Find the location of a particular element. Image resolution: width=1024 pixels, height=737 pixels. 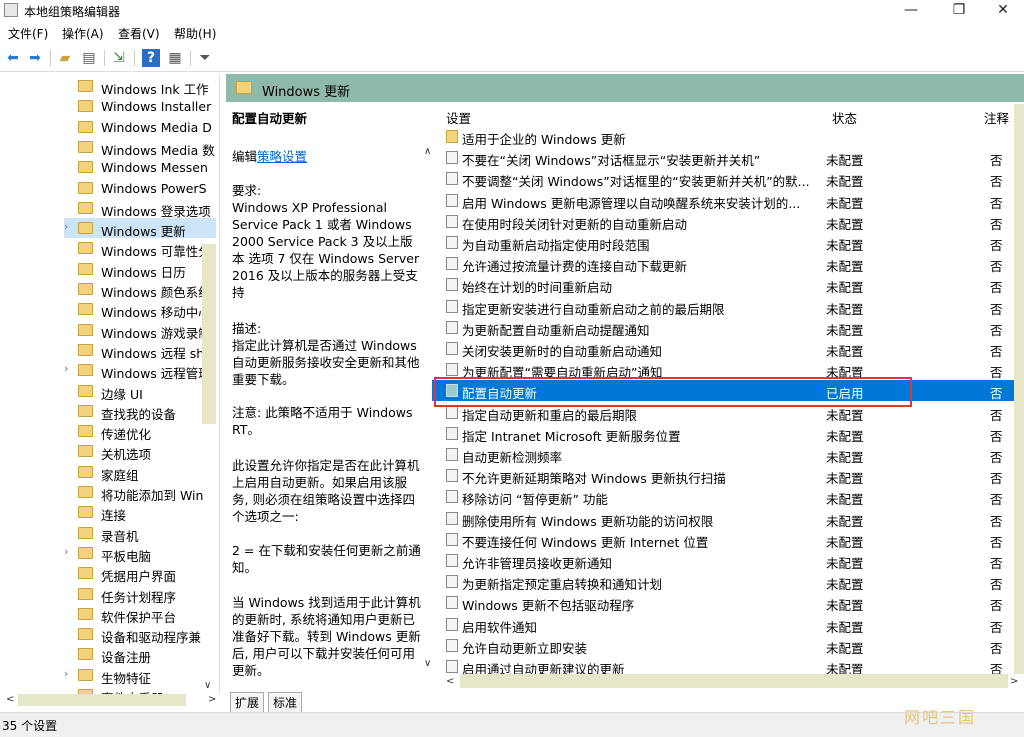

setting-row: 允许通过按流量计费的连接自动下载更新 未配置 否 is located at coordinates (728, 263).